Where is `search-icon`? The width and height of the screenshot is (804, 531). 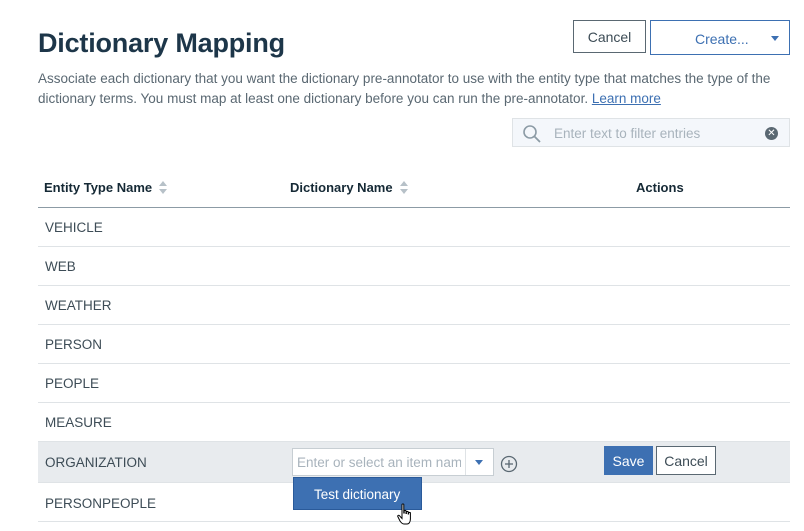
search-icon is located at coordinates (532, 134).